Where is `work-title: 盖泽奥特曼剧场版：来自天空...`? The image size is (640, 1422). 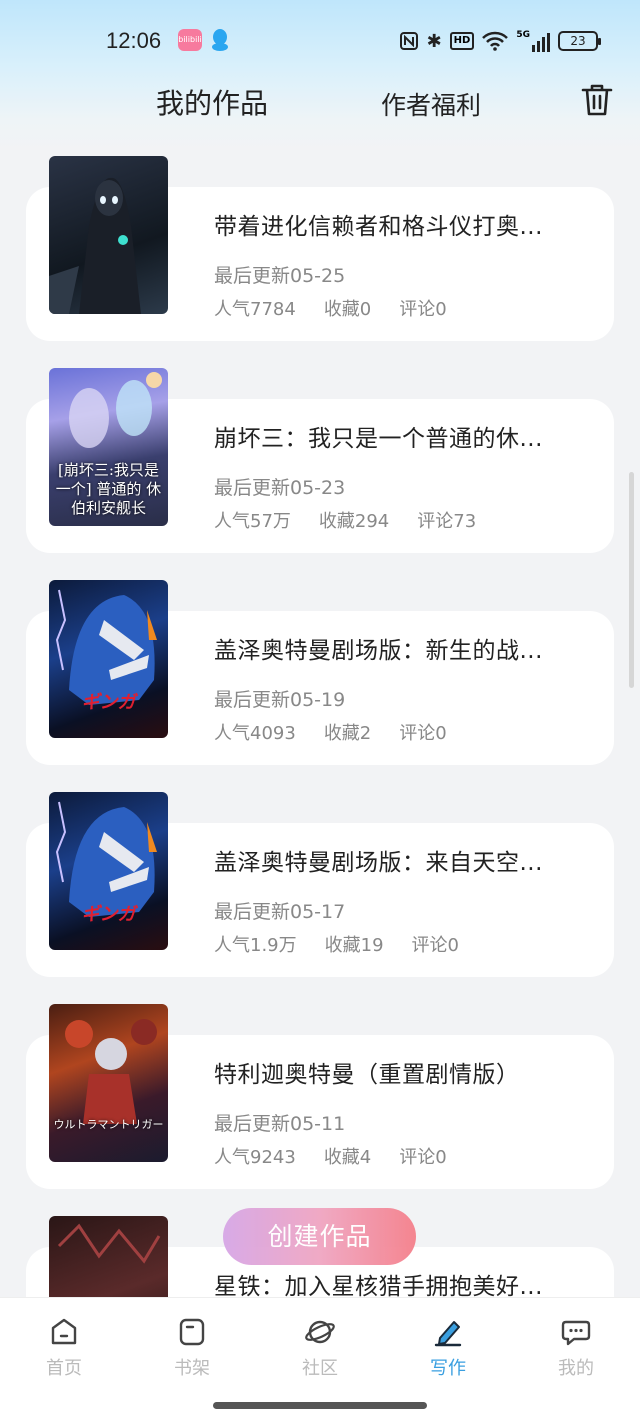 work-title: 盖泽奥特曼剧场版：来自天空... is located at coordinates (378, 863).